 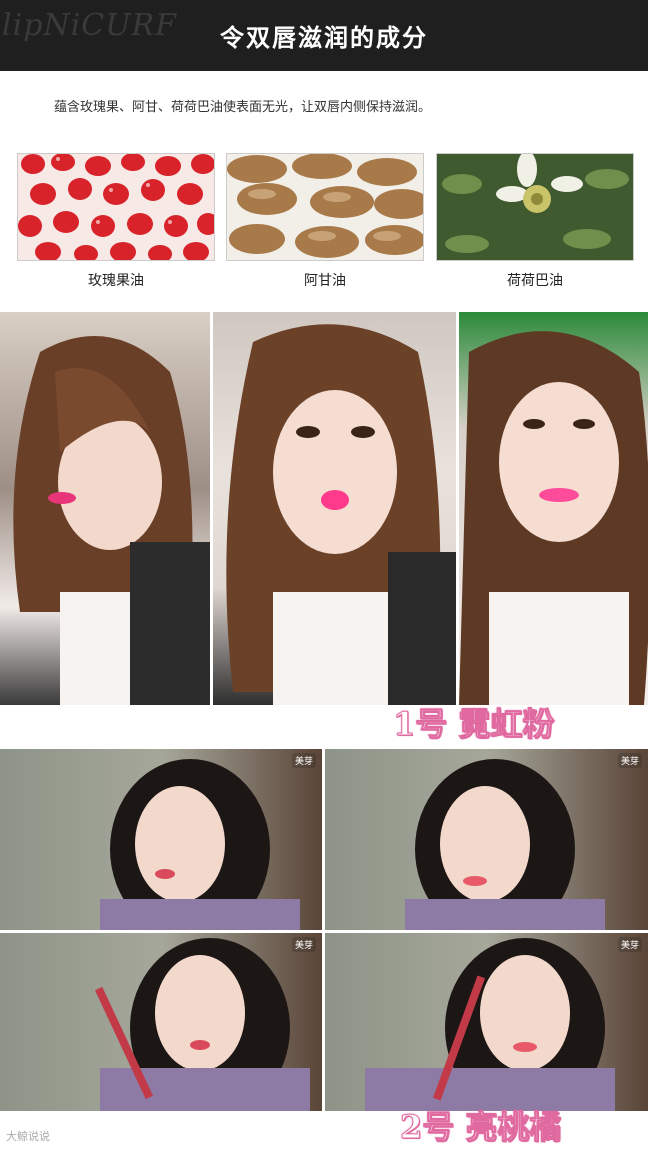 I want to click on ingredient-jojoba: 荷荷巴油, so click(x=535, y=221).